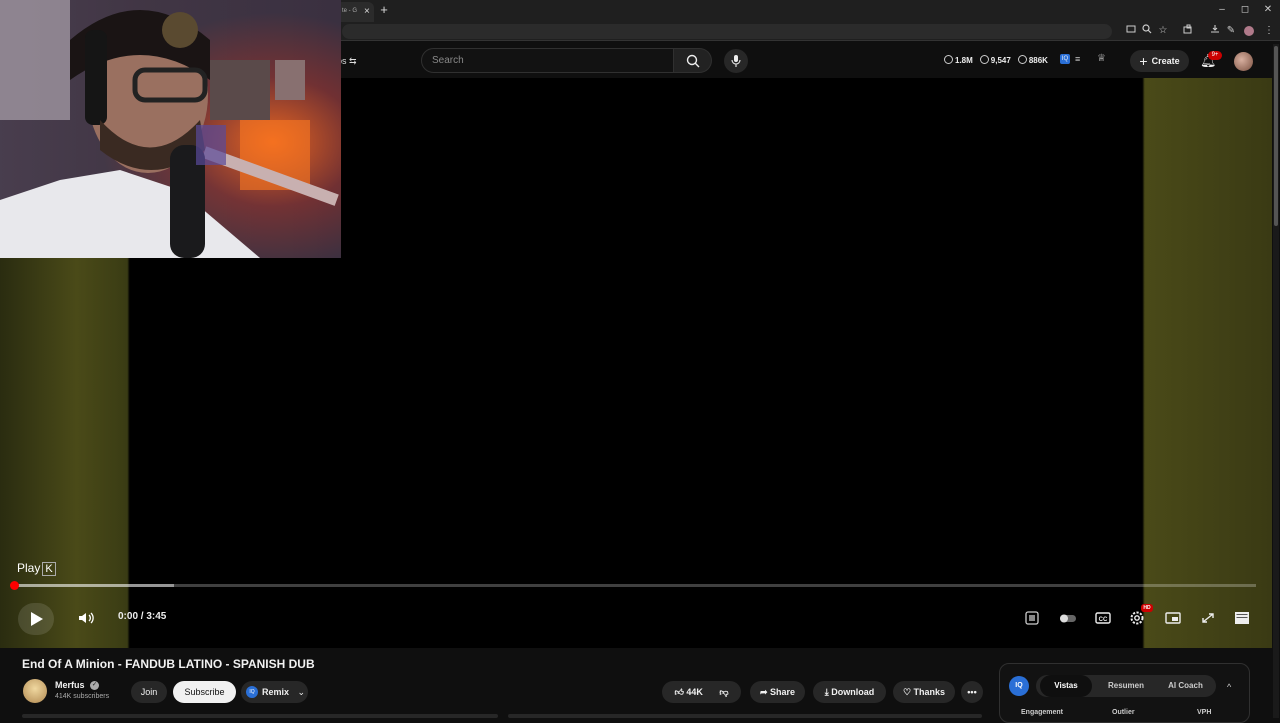  What do you see at coordinates (929, 692) in the screenshot?
I see `thanks-label: Thanks` at bounding box center [929, 692].